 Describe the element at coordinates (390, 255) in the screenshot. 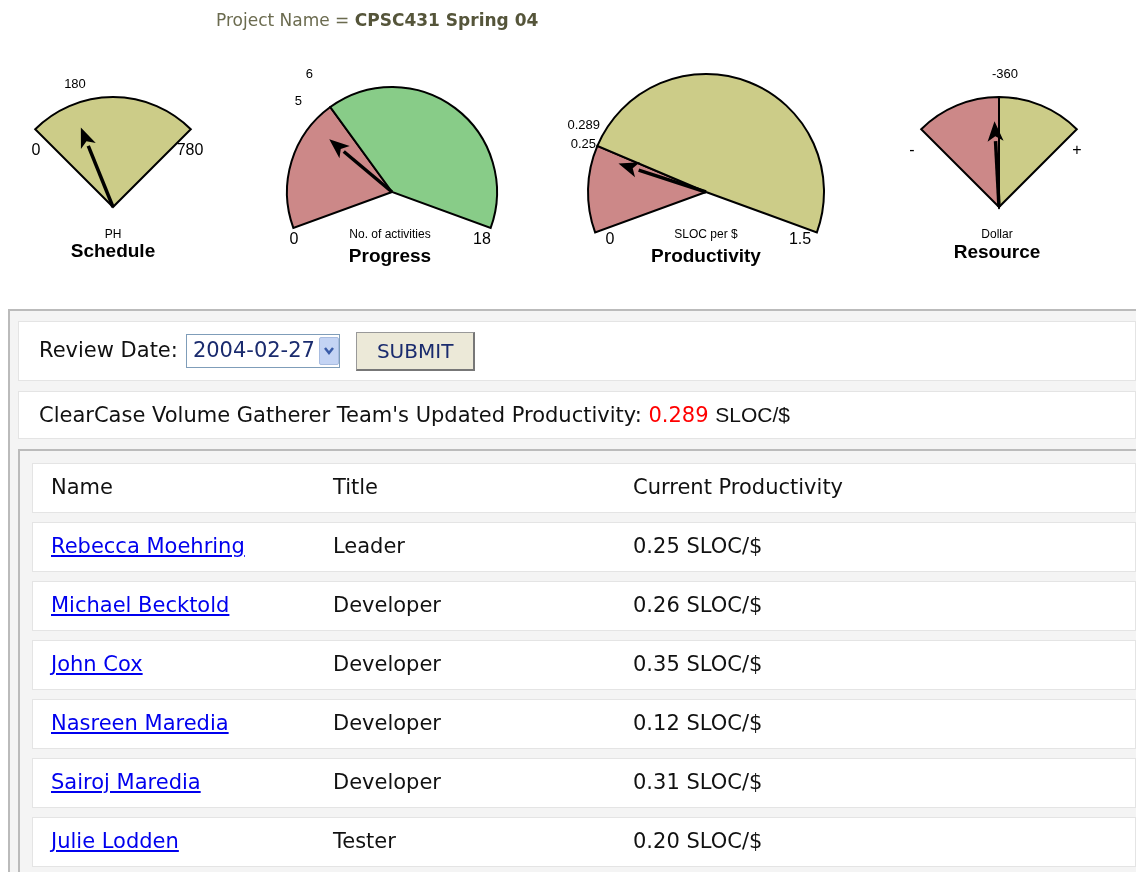

I see `gauge-title: Progress` at that location.